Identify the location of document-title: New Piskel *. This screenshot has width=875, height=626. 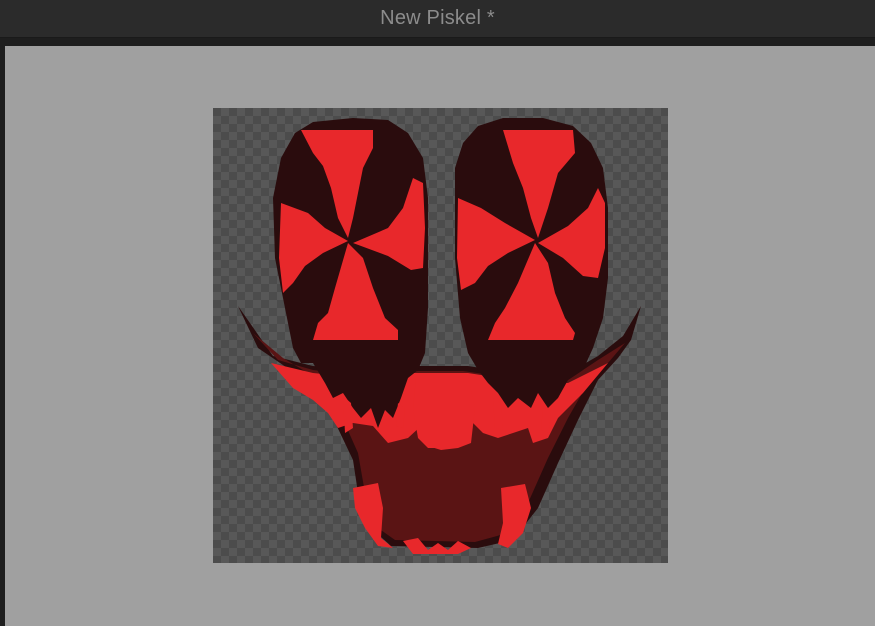
(437, 18).